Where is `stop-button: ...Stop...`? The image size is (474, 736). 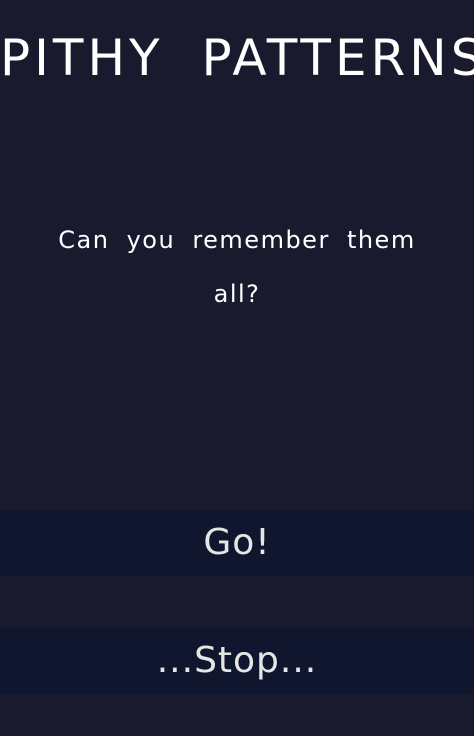 stop-button: ...Stop... is located at coordinates (237, 661).